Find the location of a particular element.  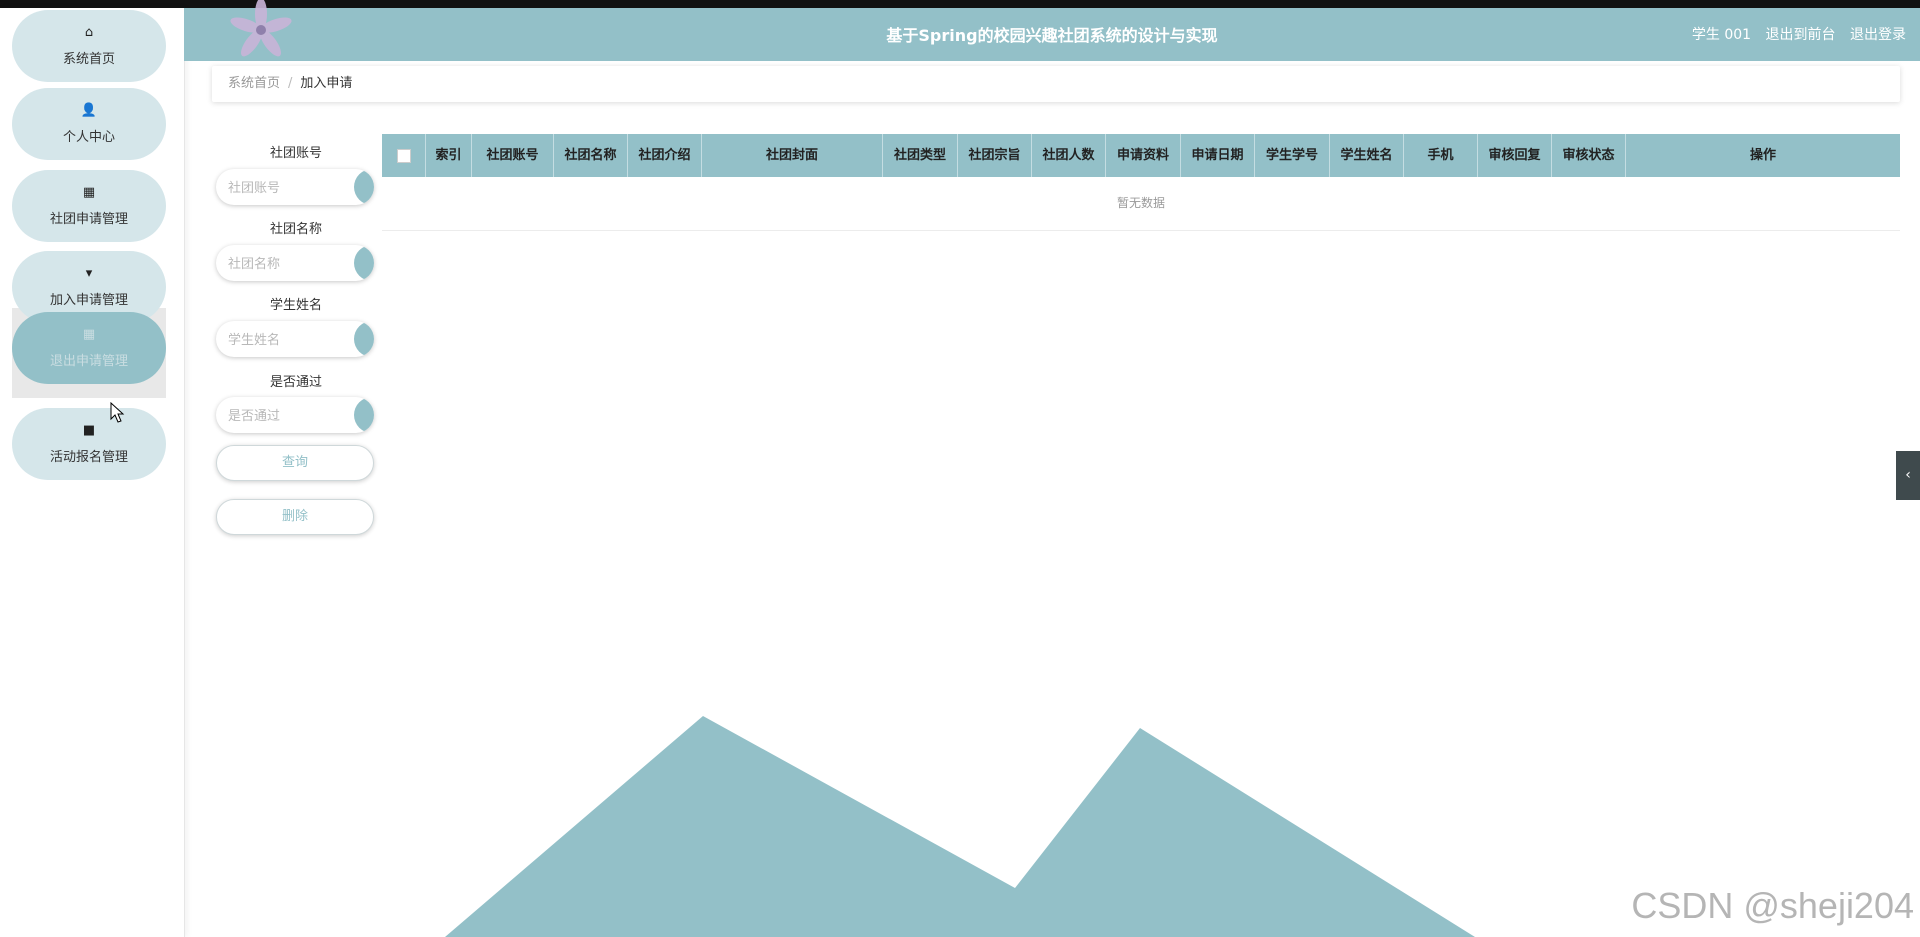

column-header: 社团账号 is located at coordinates (513, 155).